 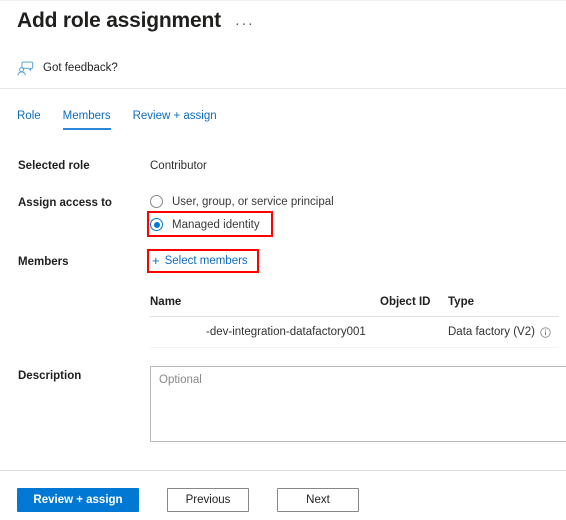 I want to click on cell-name: -dev-integration-datafactory001, so click(x=265, y=332).